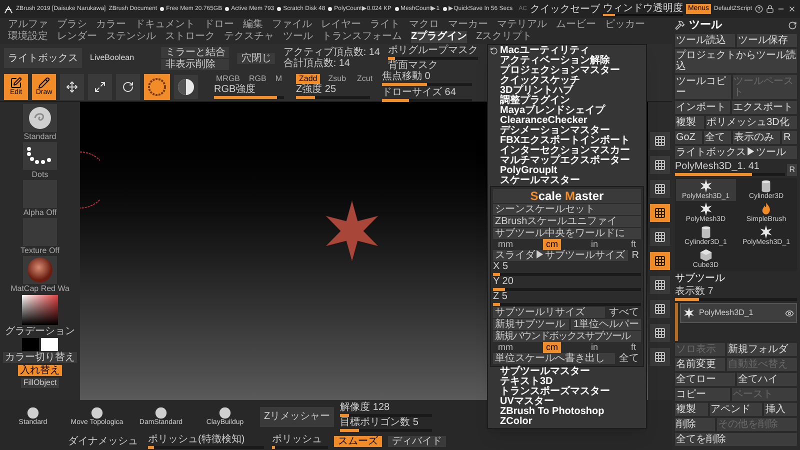 The height and width of the screenshot is (450, 800). I want to click on menu-item: 環境設定, so click(28, 37).